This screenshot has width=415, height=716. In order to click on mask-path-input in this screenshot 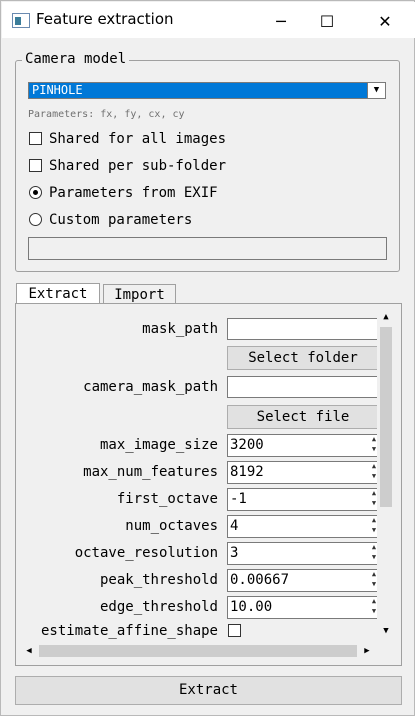, I will do `click(302, 329)`.